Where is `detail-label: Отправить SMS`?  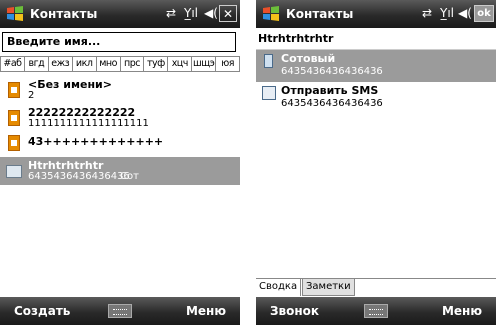
detail-label: Отправить SMS is located at coordinates (330, 90).